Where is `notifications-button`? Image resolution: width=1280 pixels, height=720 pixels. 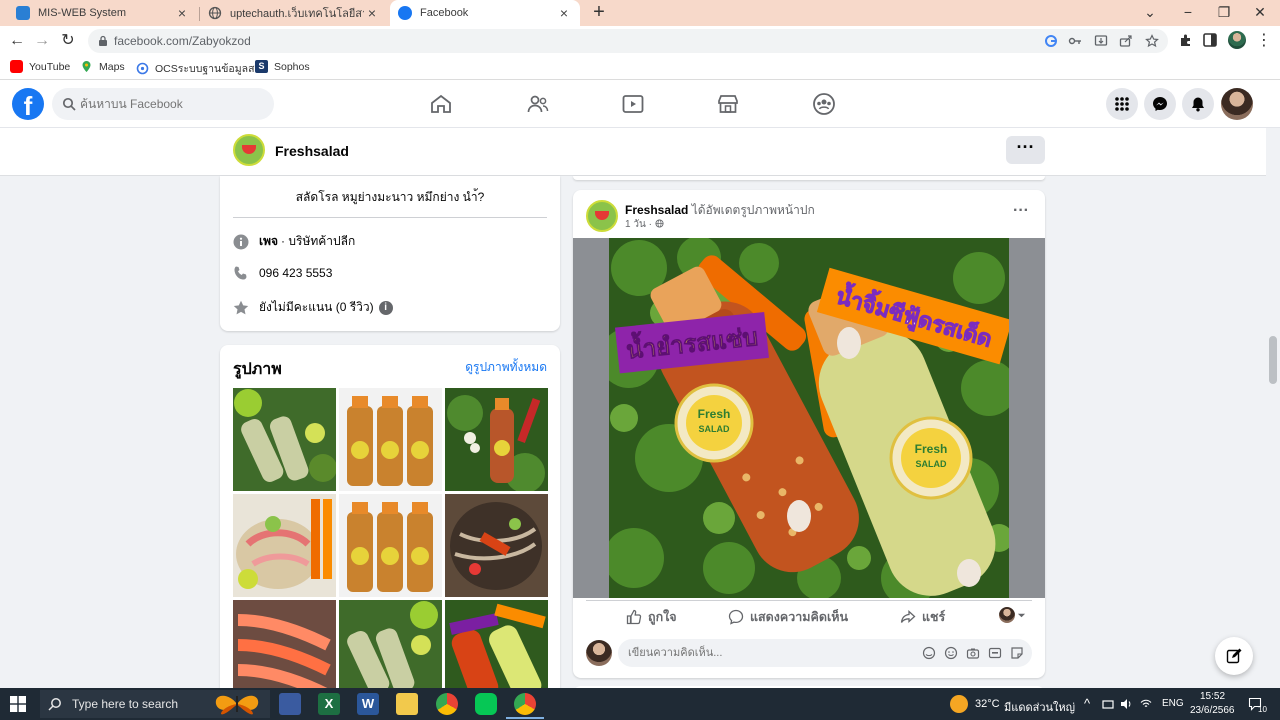 notifications-button is located at coordinates (1198, 104).